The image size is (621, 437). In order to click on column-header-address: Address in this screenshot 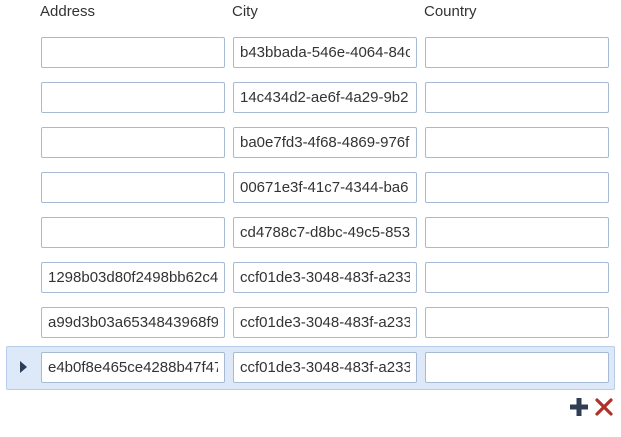, I will do `click(68, 11)`.